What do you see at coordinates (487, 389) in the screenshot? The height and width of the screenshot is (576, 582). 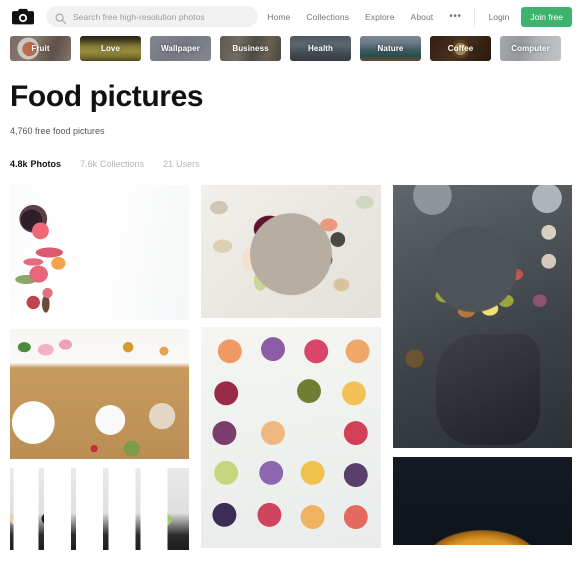 I see `photo-image-detail` at bounding box center [487, 389].